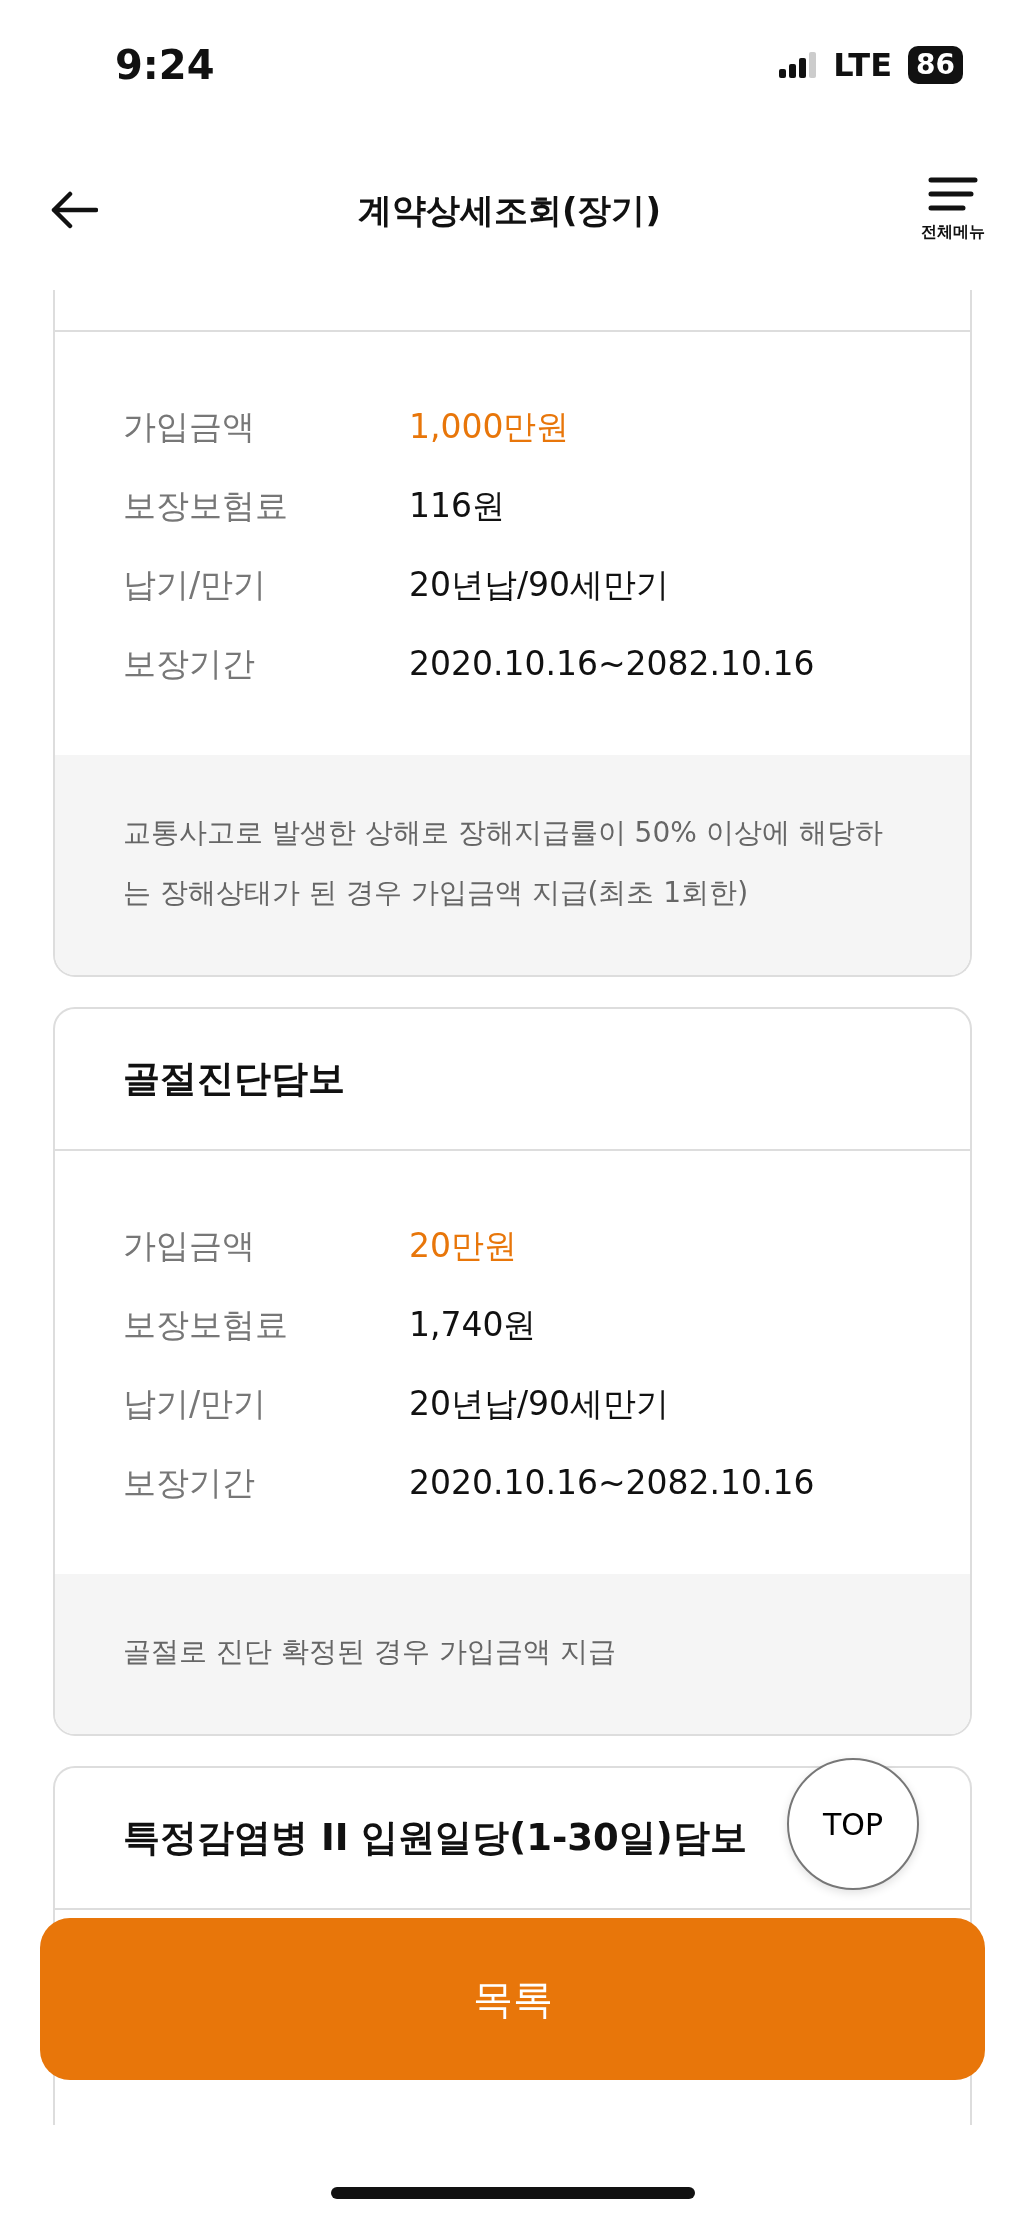  What do you see at coordinates (165, 65) in the screenshot?
I see `status-time: 9:24` at bounding box center [165, 65].